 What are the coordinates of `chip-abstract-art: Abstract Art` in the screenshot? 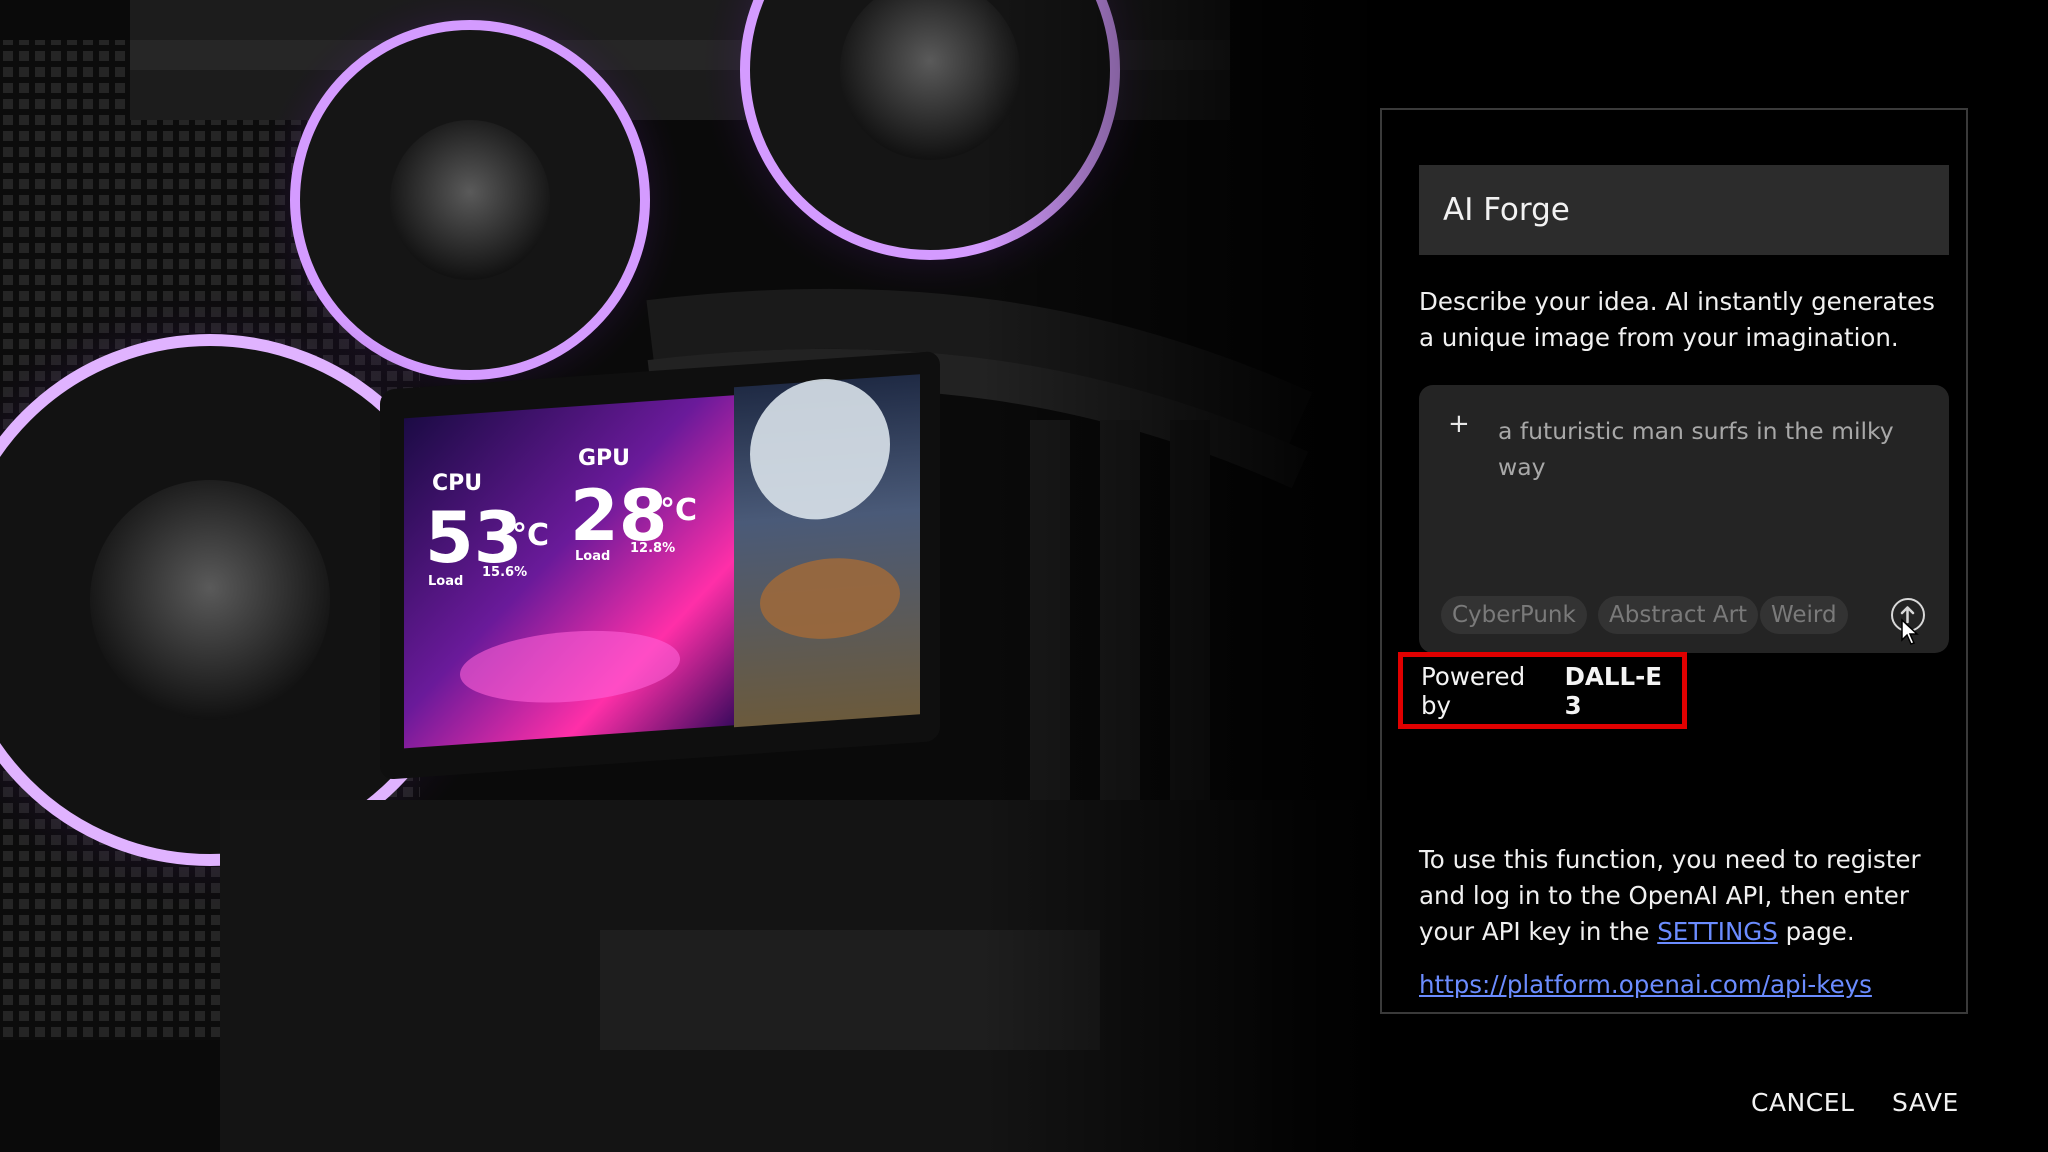 It's located at (1678, 615).